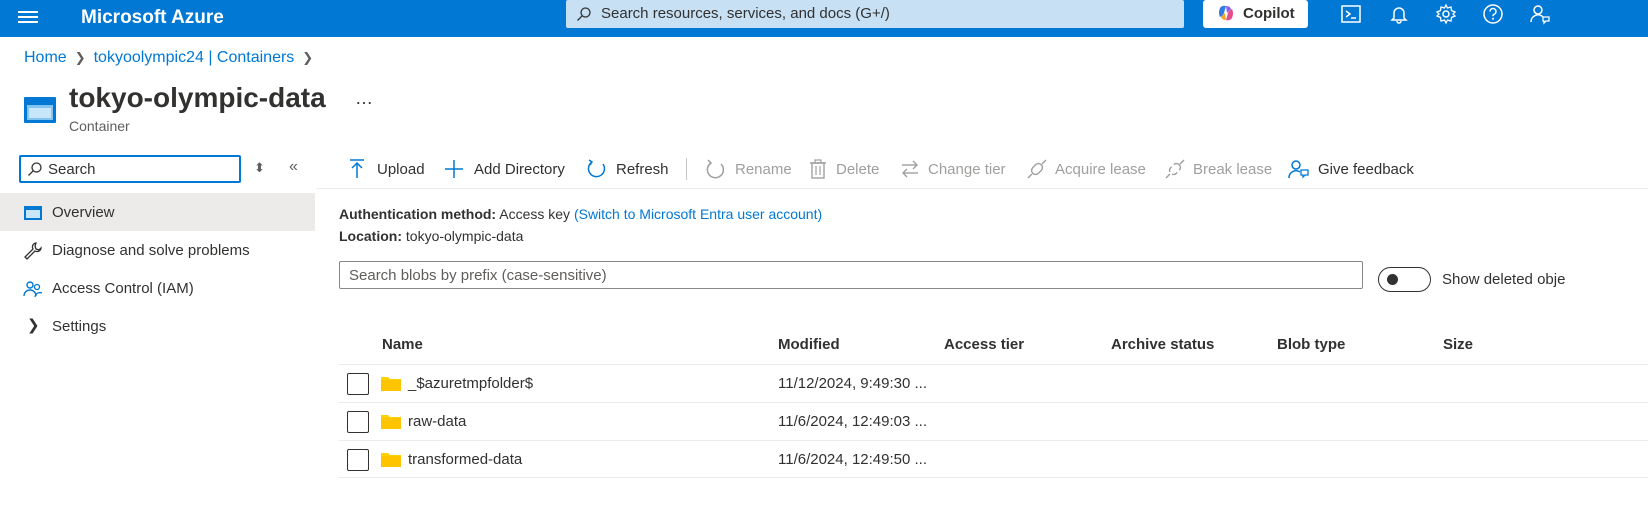  Describe the element at coordinates (596, 168) in the screenshot. I see `refresh-icon` at that location.